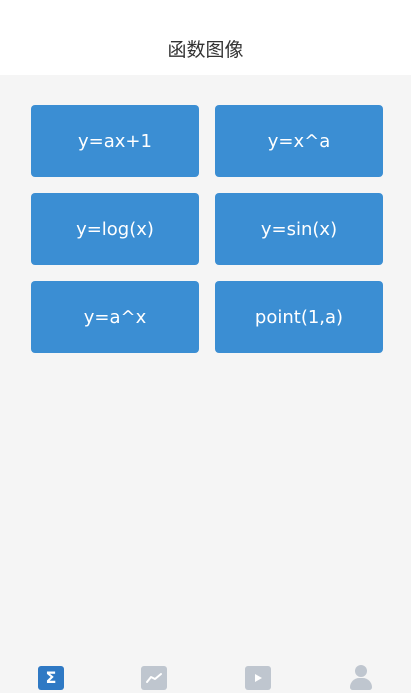  Describe the element at coordinates (299, 229) in the screenshot. I see `function-button-sin: y=sin(x)` at that location.